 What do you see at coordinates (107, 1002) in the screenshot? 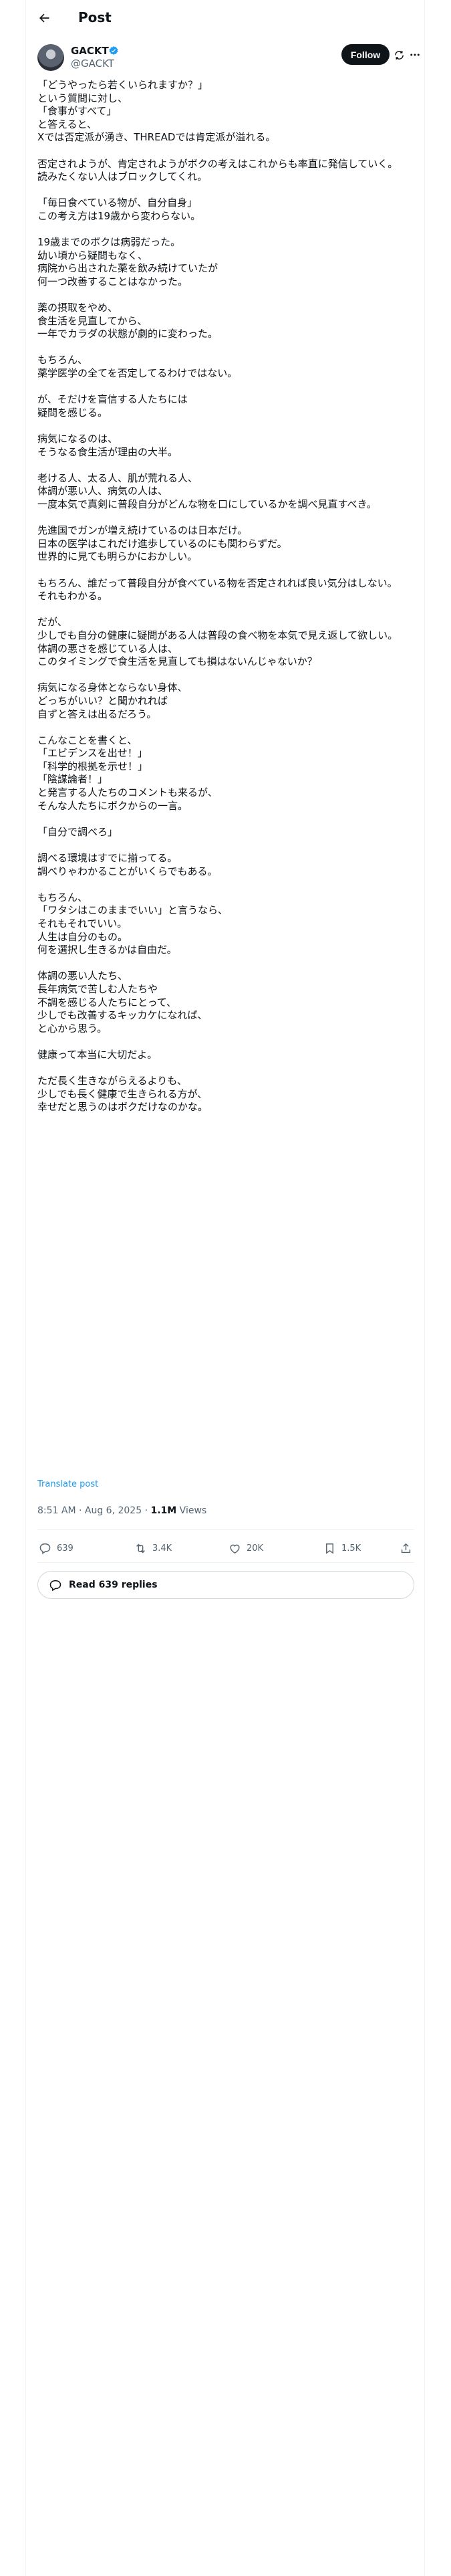
I see `post-text-line: 不調を感じる人たちにとって、` at bounding box center [107, 1002].